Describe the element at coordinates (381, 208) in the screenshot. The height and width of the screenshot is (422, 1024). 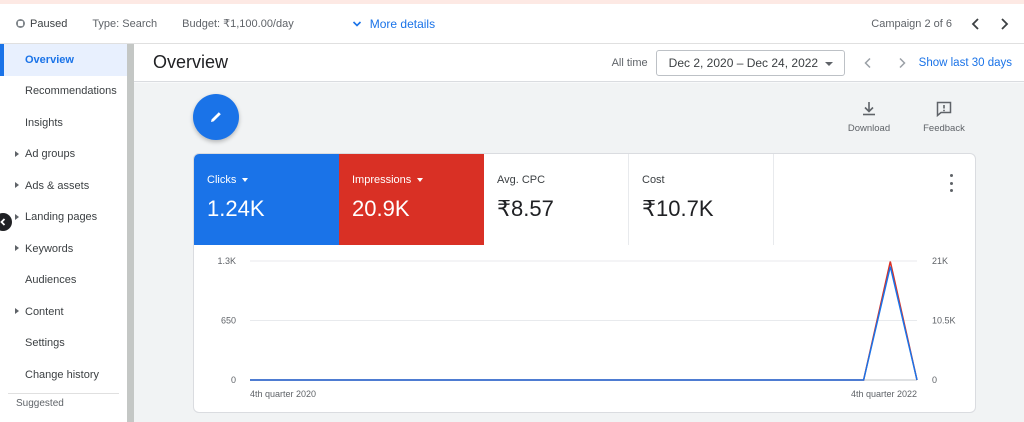
I see `metric-value: 20.9K` at that location.